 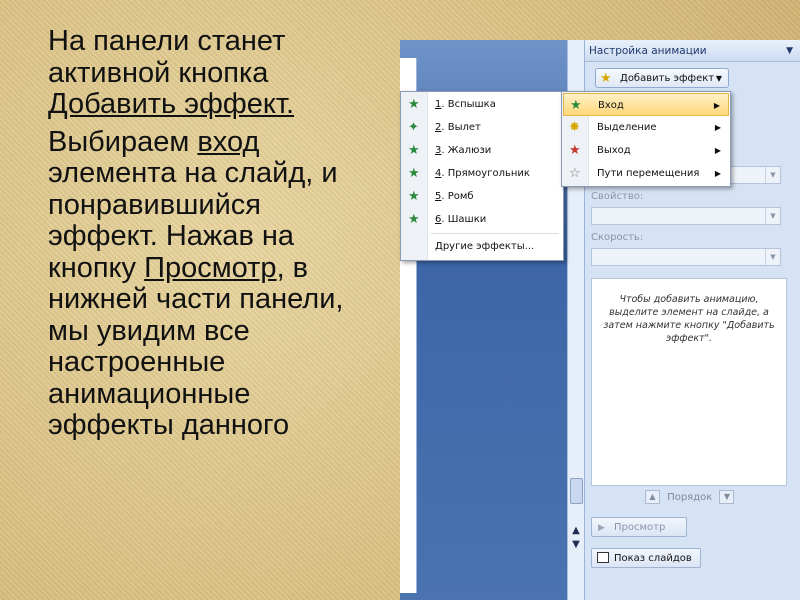 What do you see at coordinates (574, 127) in the screenshot?
I see `emphasis-star-icon: ✸` at bounding box center [574, 127].